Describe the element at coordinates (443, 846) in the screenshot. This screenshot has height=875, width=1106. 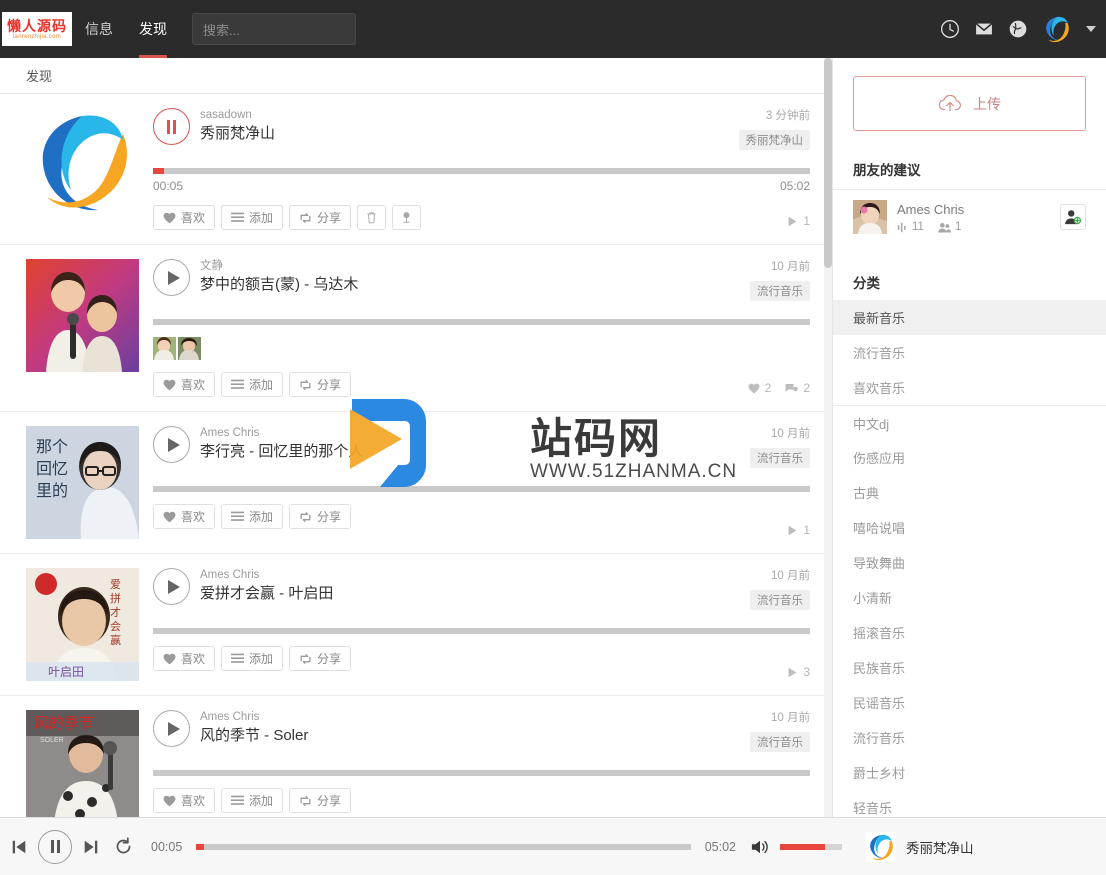
I see `player-seek-bar` at that location.